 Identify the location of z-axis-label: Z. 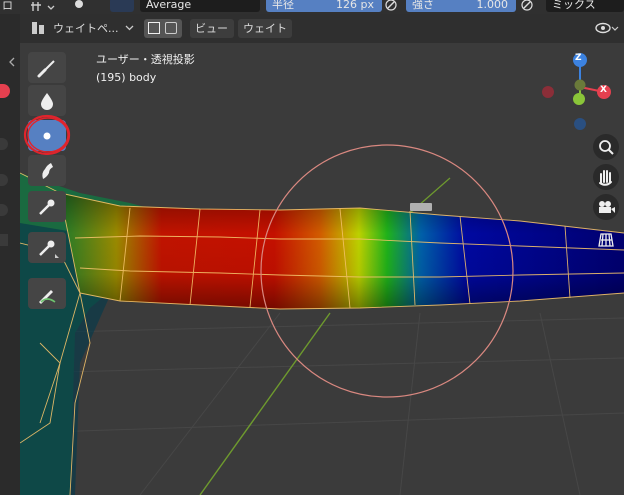
(578, 58).